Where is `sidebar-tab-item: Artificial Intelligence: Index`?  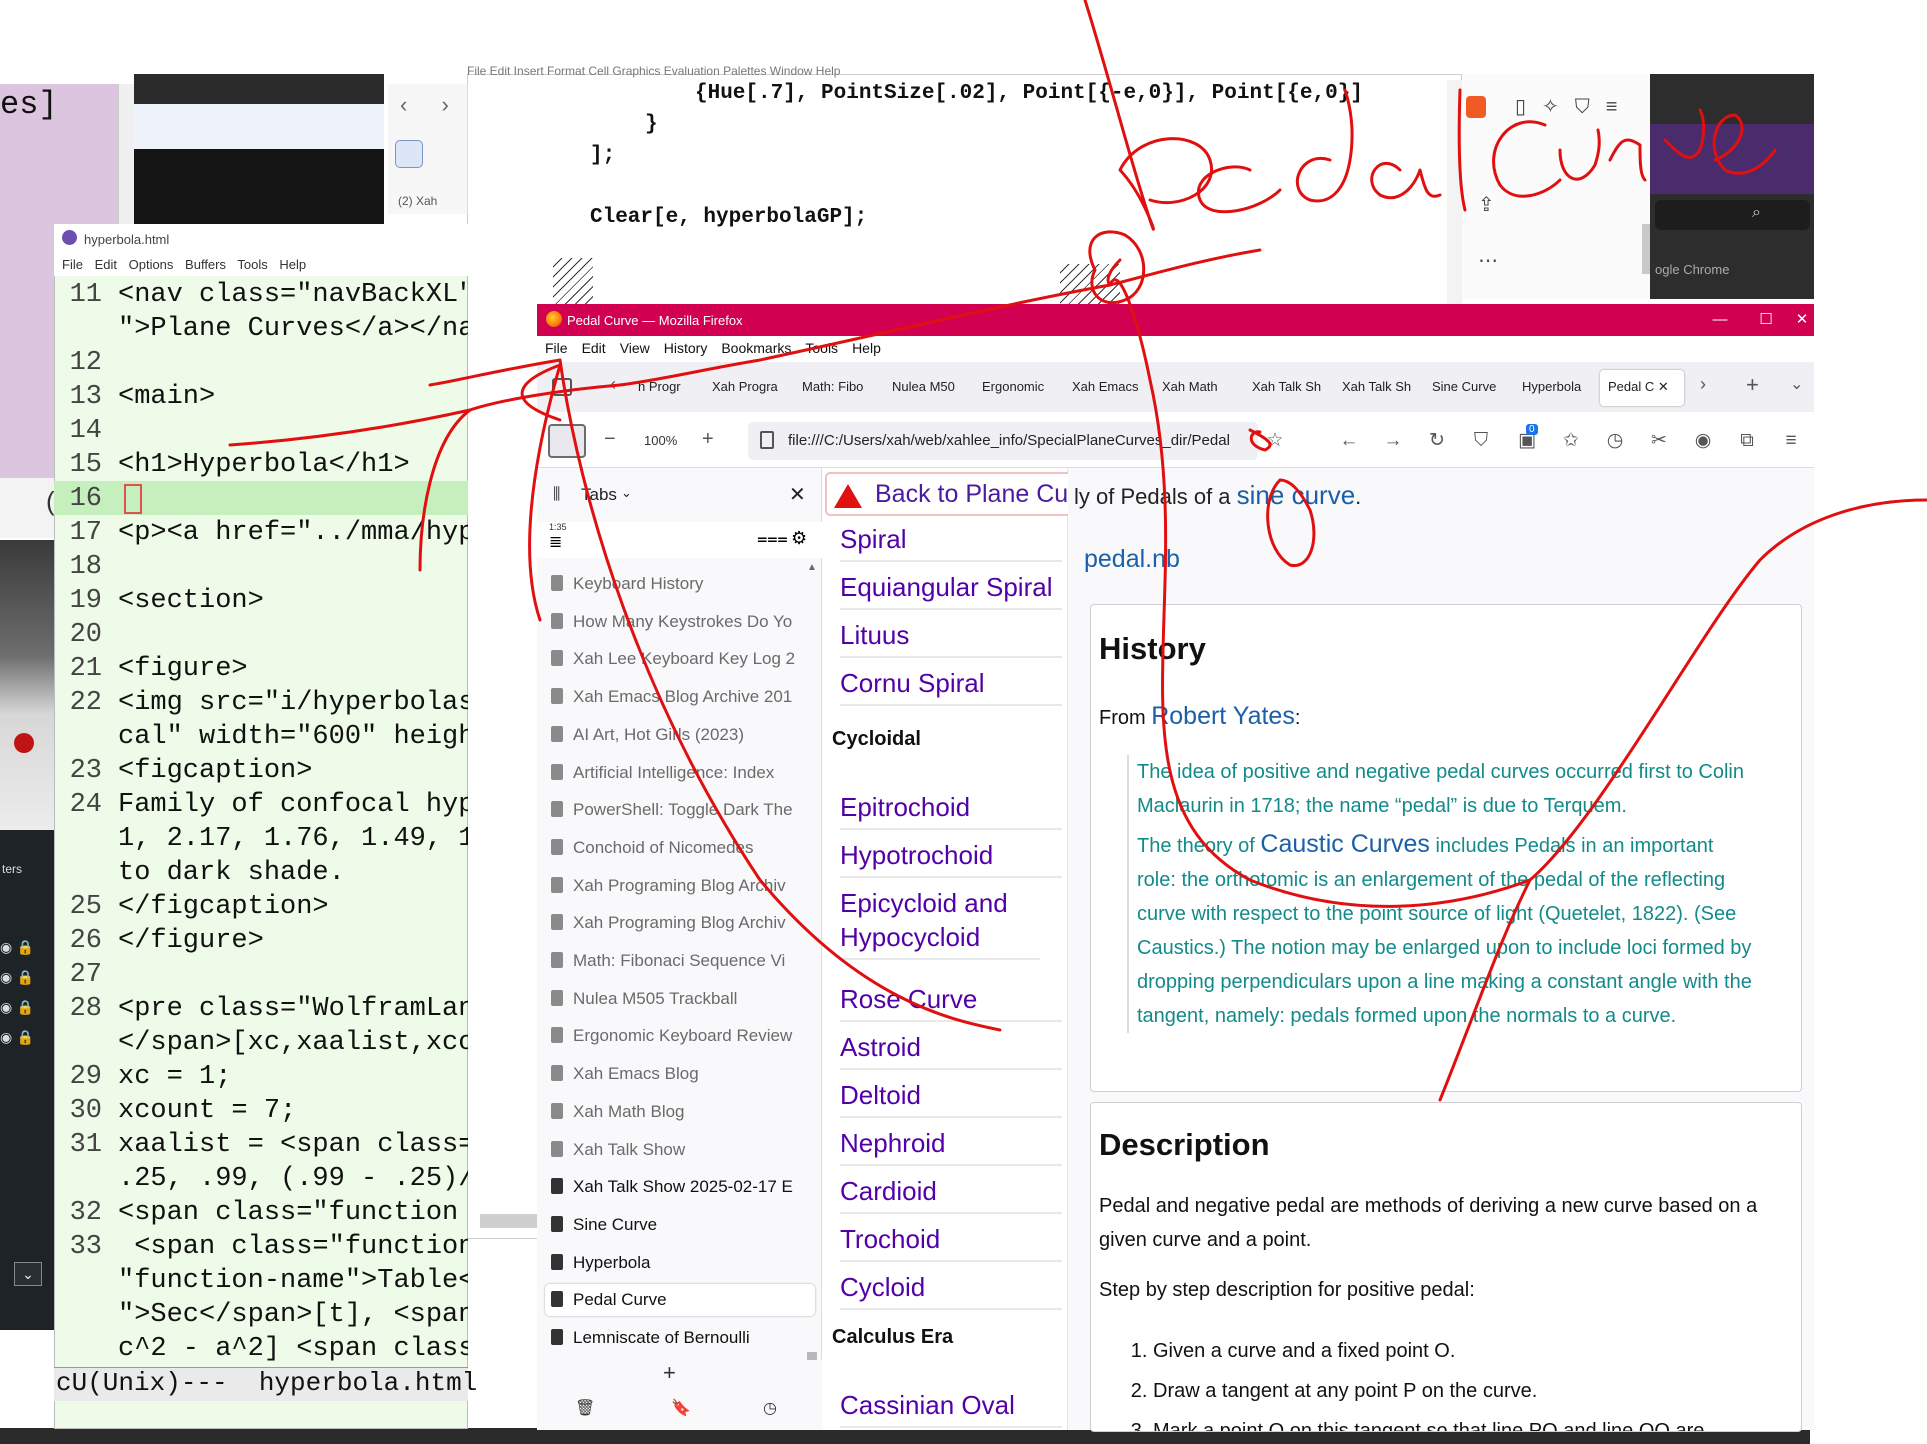 sidebar-tab-item: Artificial Intelligence: Index is located at coordinates (680, 773).